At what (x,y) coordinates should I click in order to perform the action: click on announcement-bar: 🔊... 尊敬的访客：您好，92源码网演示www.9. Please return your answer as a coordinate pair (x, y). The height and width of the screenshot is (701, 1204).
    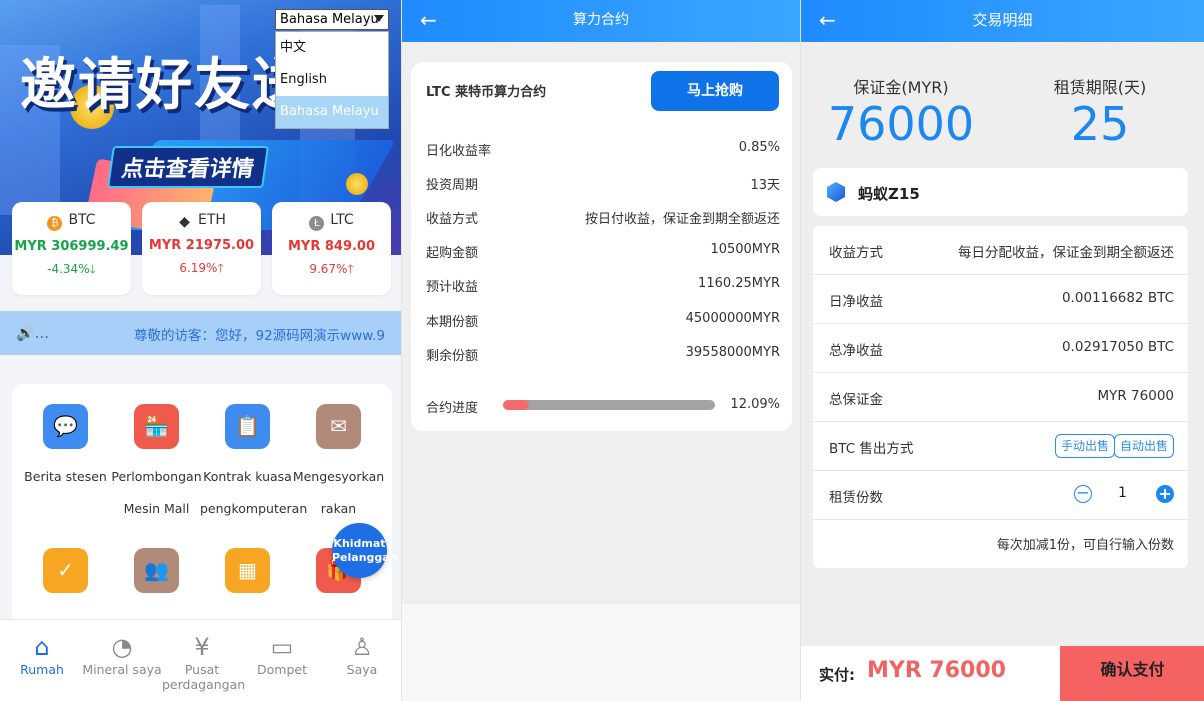
    Looking at the image, I should click on (200, 333).